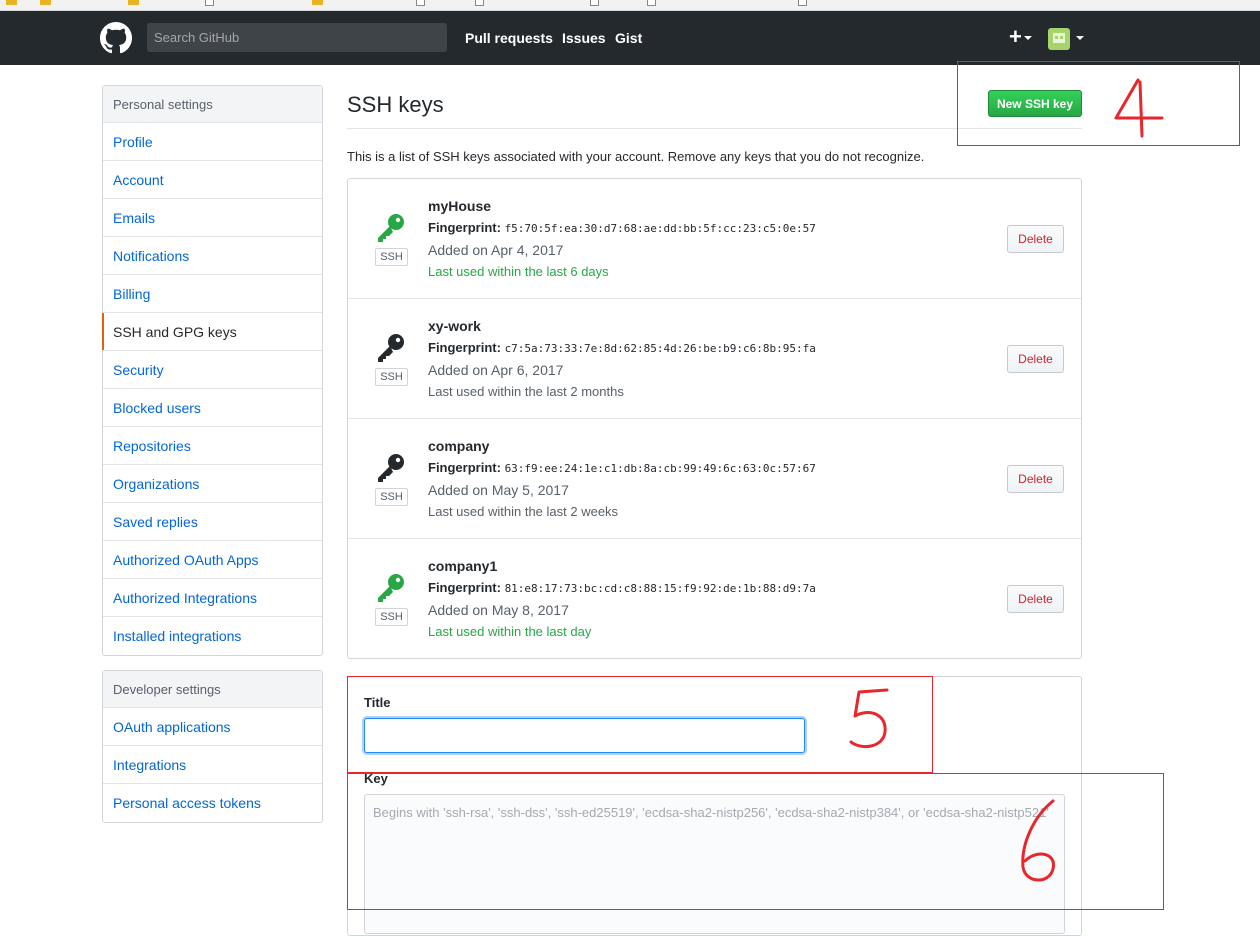 This screenshot has width=1260, height=936. I want to click on key-last-used: Last used within the last 2 months, so click(526, 391).